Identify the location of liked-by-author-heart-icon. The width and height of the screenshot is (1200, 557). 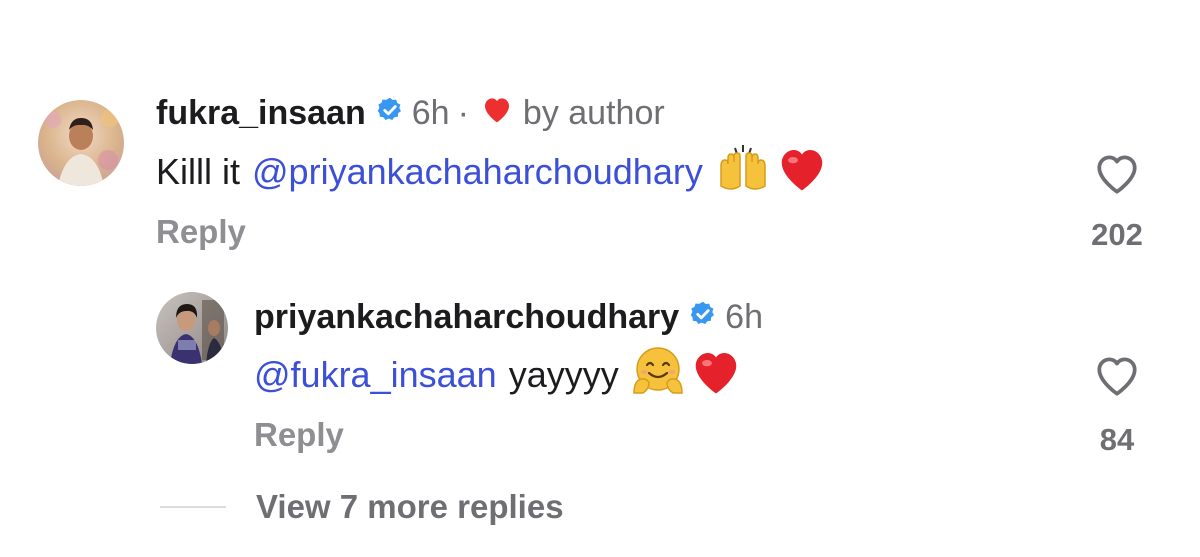
(497, 113).